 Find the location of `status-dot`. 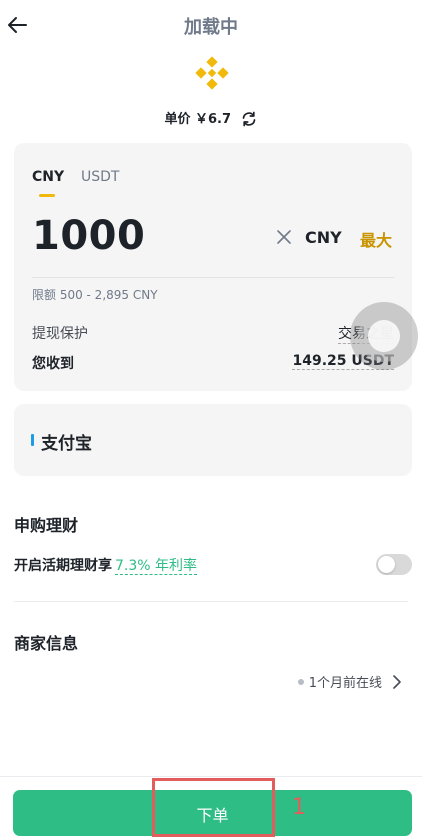

status-dot is located at coordinates (300, 681).